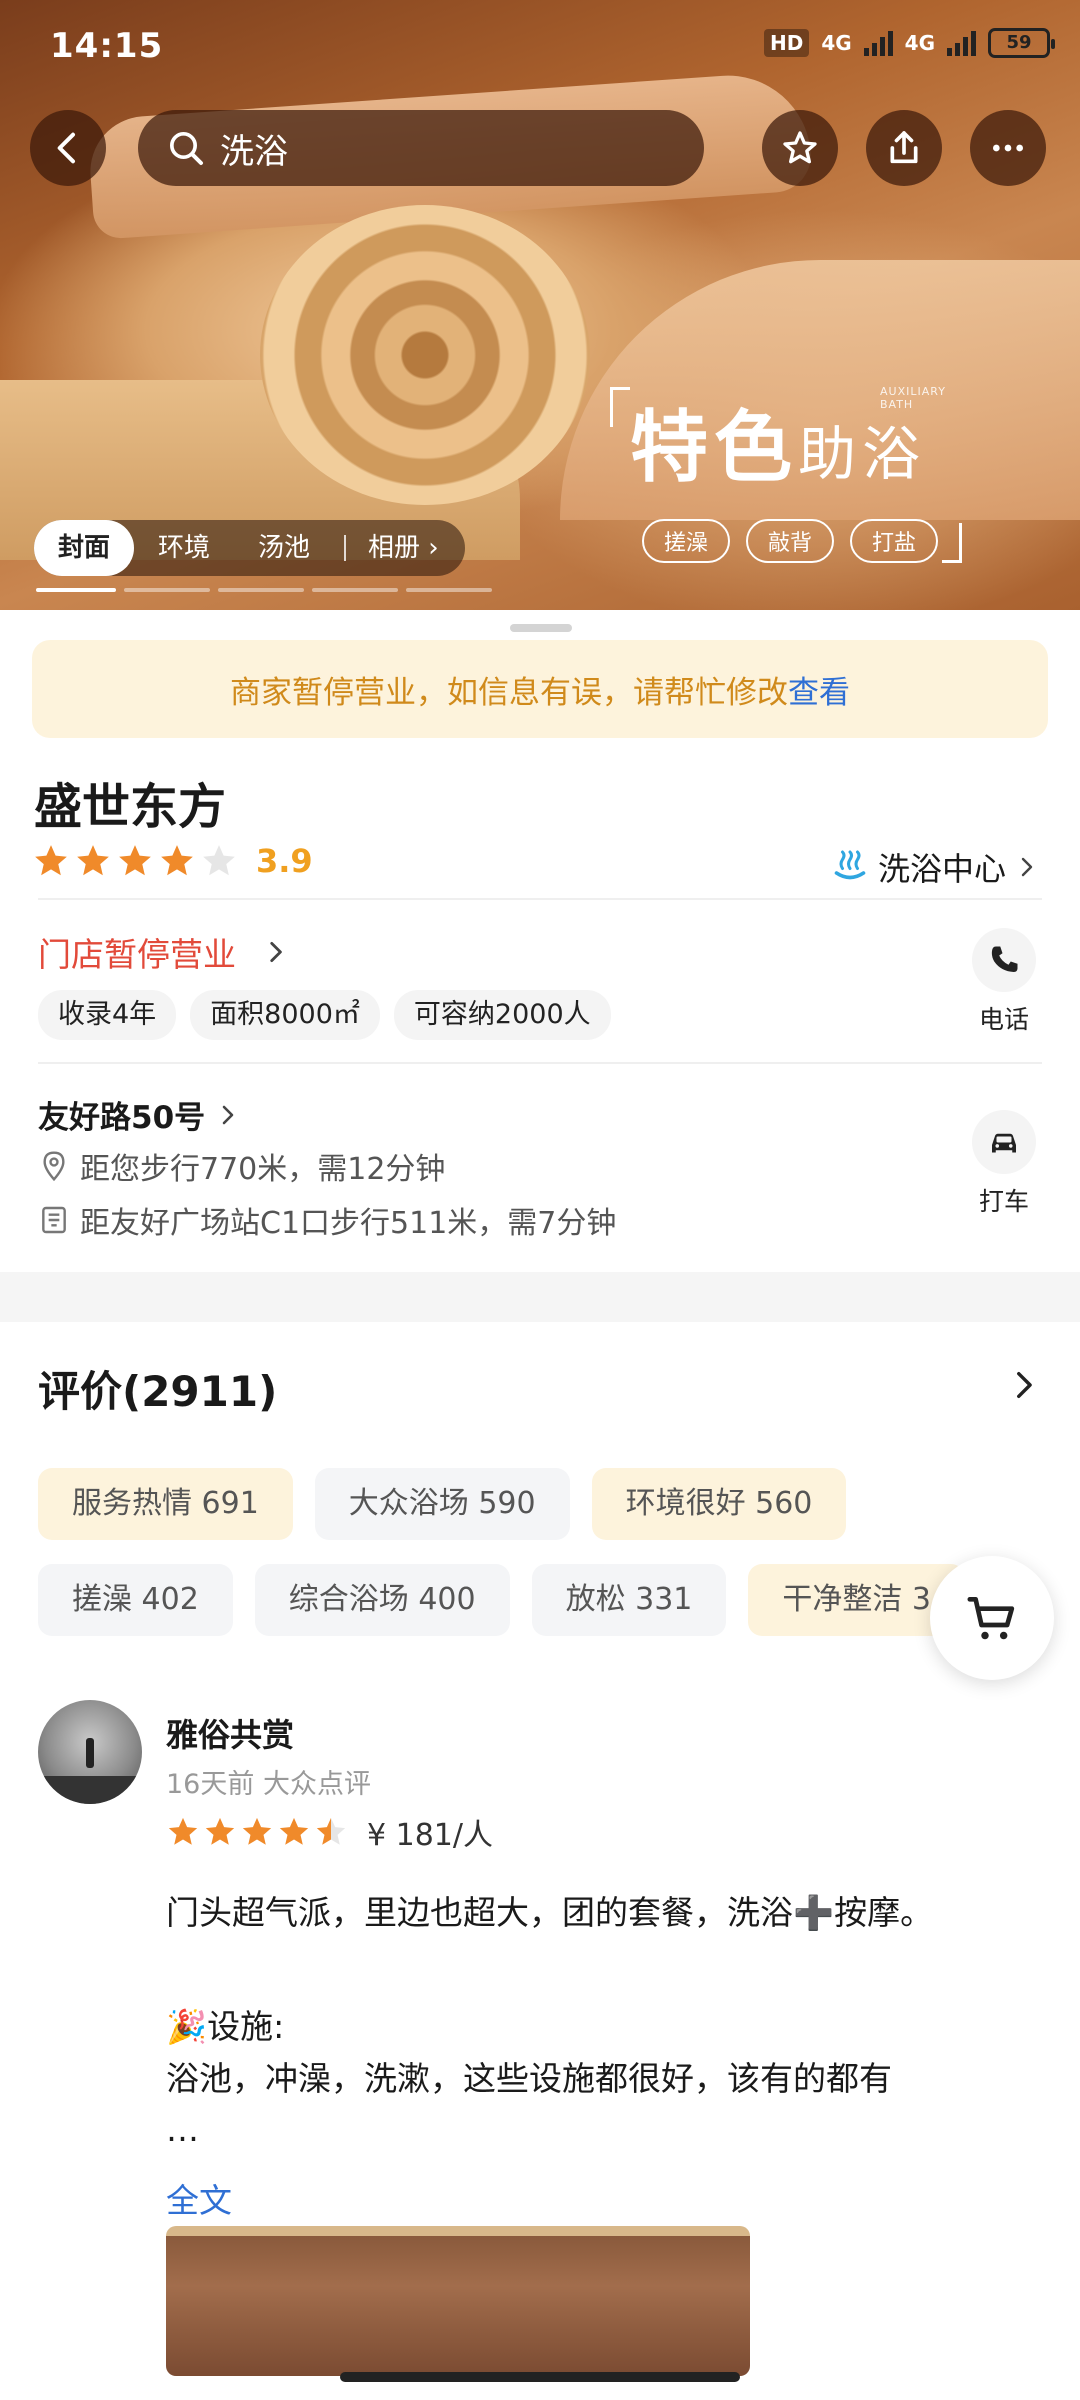 The image size is (1080, 2400). What do you see at coordinates (786, 43) in the screenshot?
I see `hd-indicator: HD` at bounding box center [786, 43].